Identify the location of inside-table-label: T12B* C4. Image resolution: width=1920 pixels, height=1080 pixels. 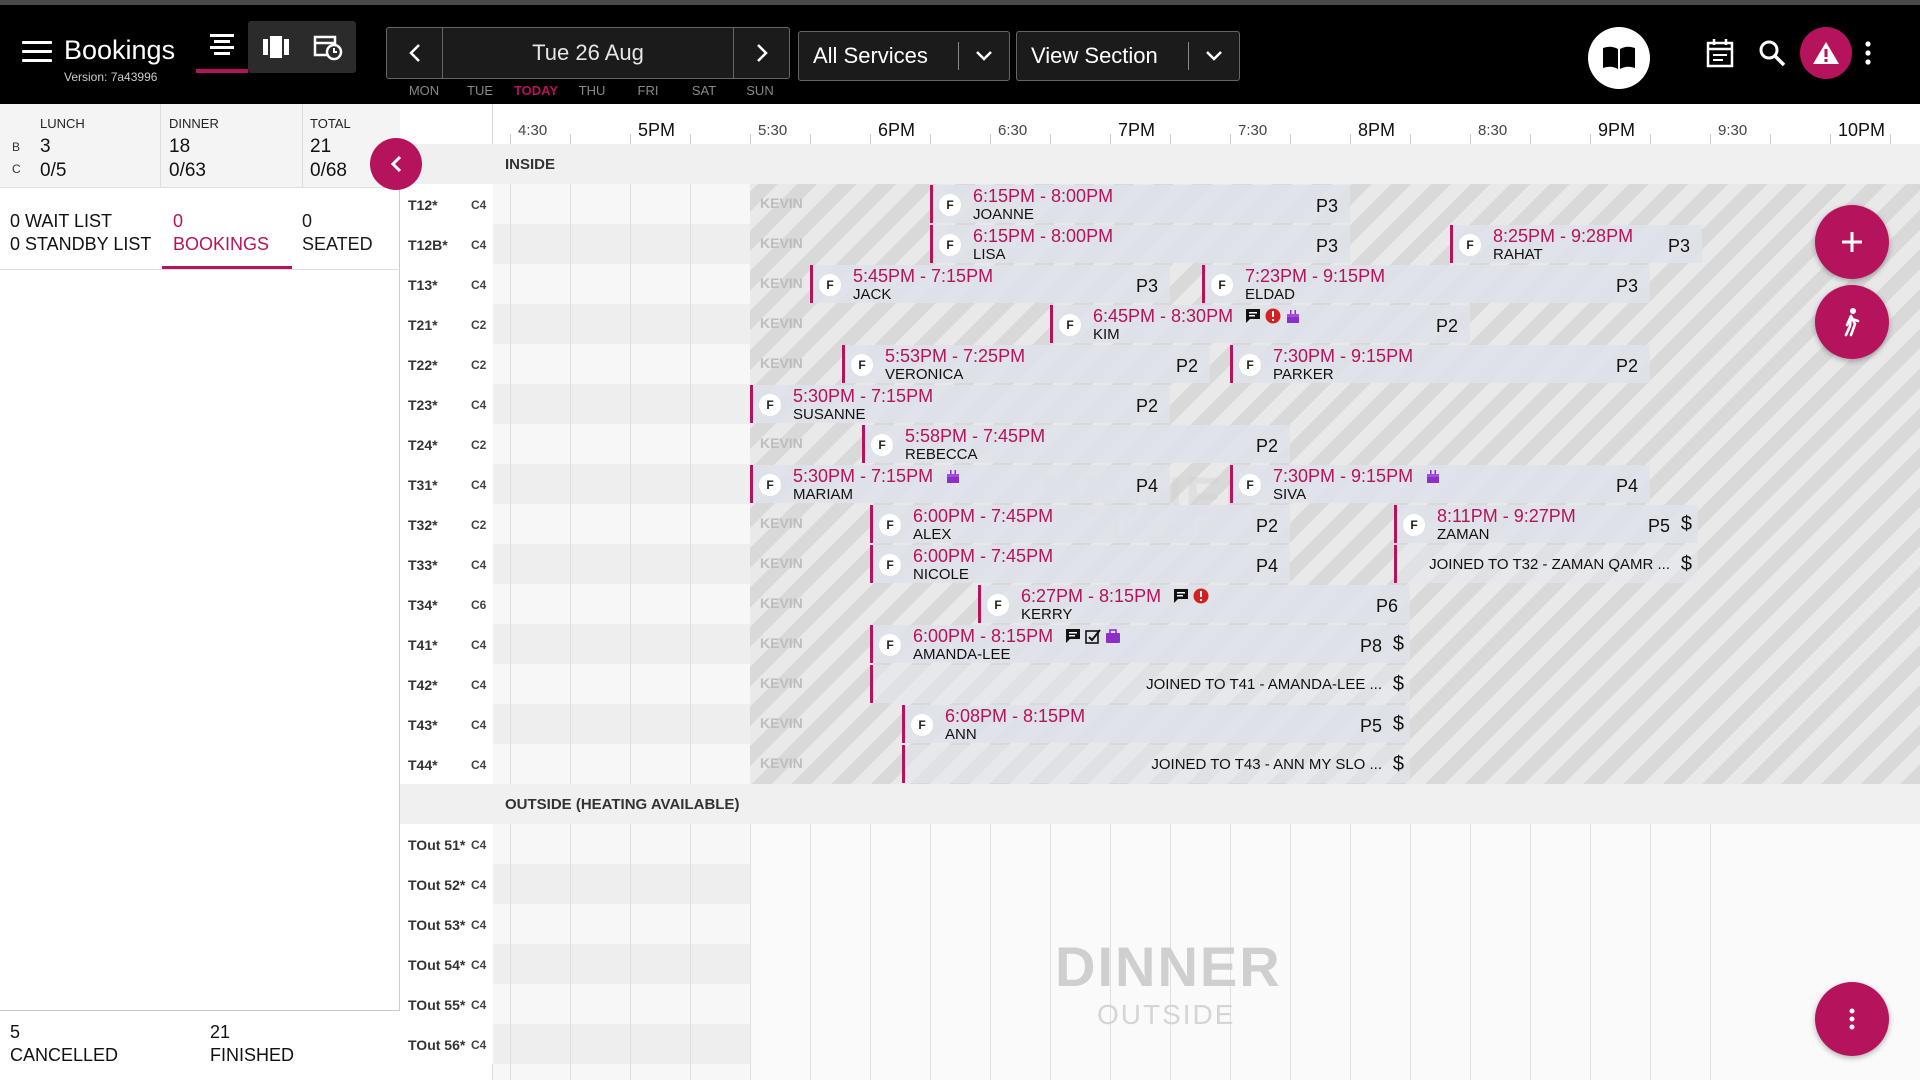
(446, 244).